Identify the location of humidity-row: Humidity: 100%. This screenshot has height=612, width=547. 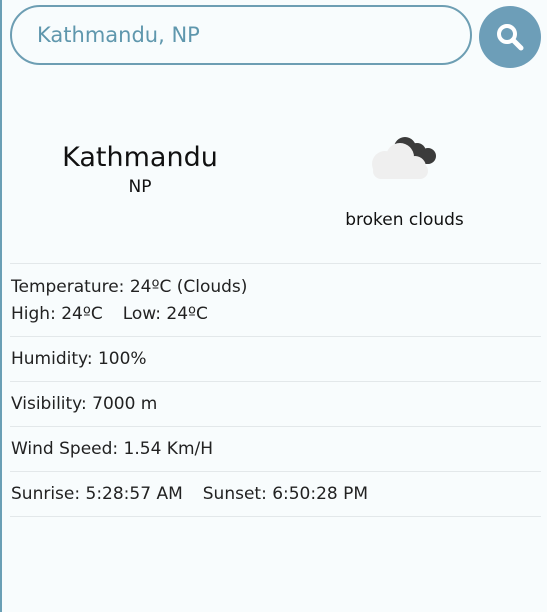
(275, 359).